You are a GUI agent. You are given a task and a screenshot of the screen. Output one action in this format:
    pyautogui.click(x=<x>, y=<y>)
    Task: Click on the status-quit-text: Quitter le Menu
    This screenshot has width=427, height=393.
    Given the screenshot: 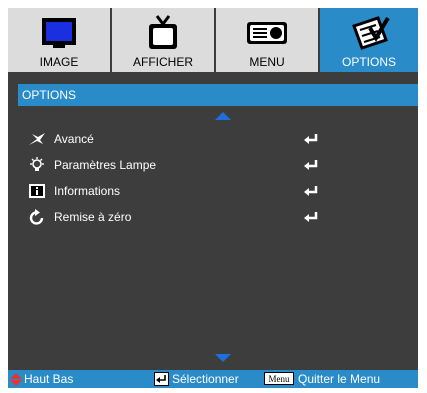 What is the action you would take?
    pyautogui.click(x=339, y=379)
    